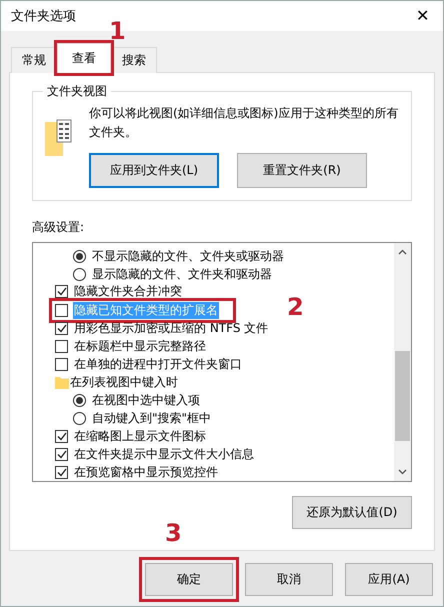  What do you see at coordinates (295, 306) in the screenshot?
I see `callout-number: 2` at bounding box center [295, 306].